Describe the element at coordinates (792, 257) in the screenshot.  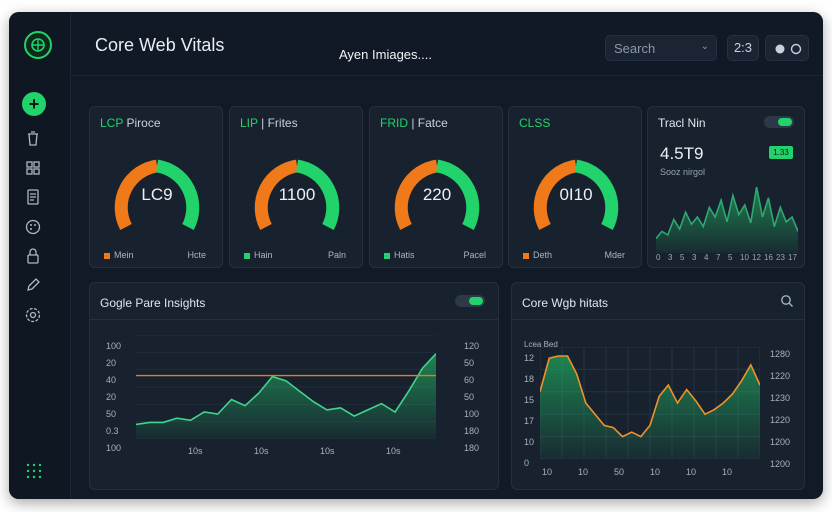
I see `x-tick-label: 17` at that location.